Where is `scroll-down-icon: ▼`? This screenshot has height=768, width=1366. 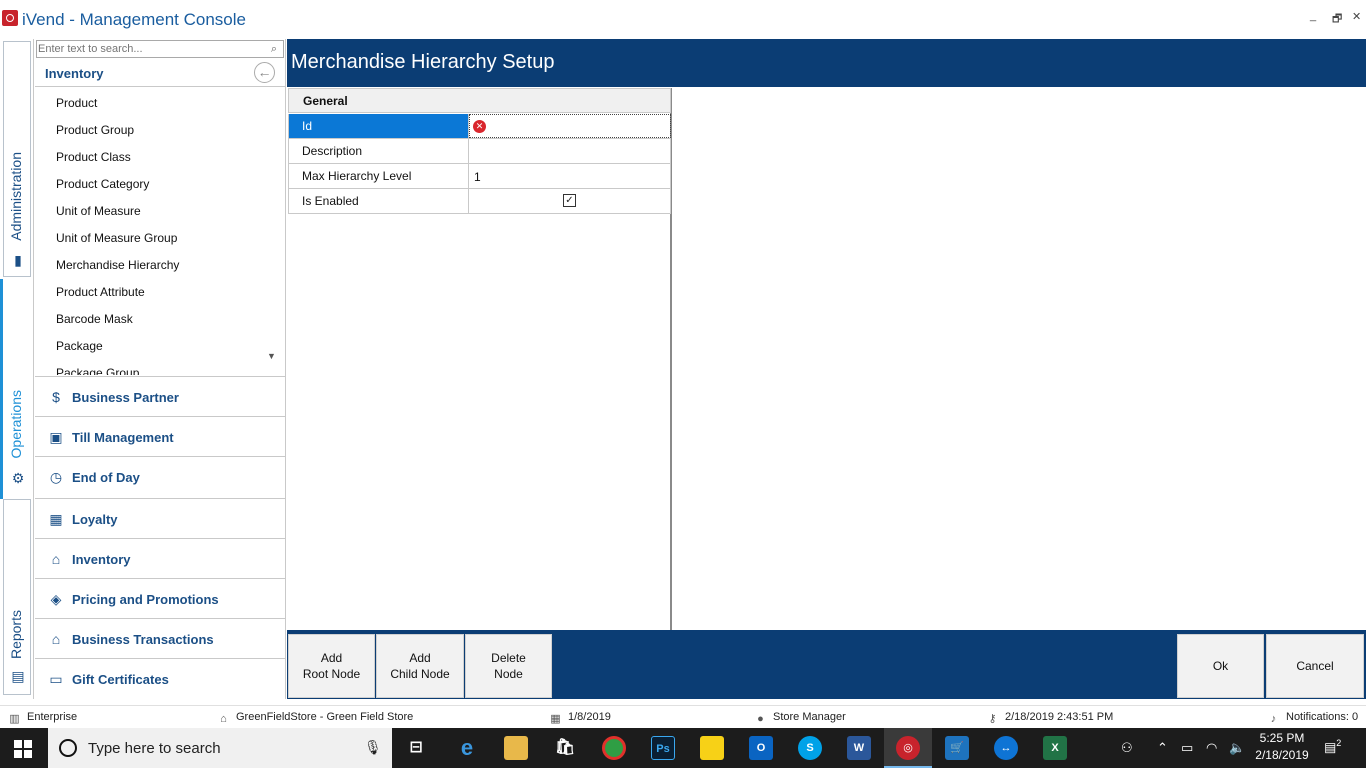 scroll-down-icon: ▼ is located at coordinates (271, 356).